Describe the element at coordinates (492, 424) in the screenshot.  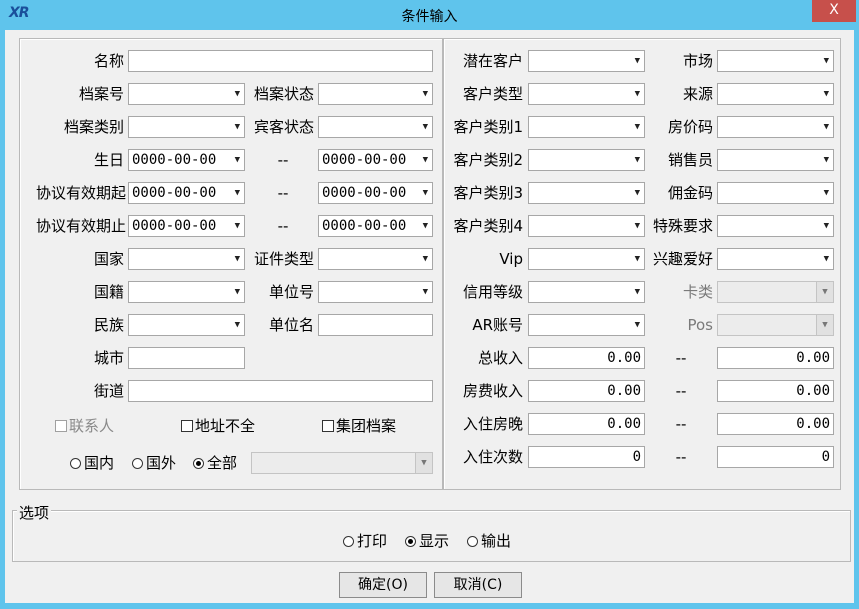
I see `room-nights-label: 入住房晚` at that location.